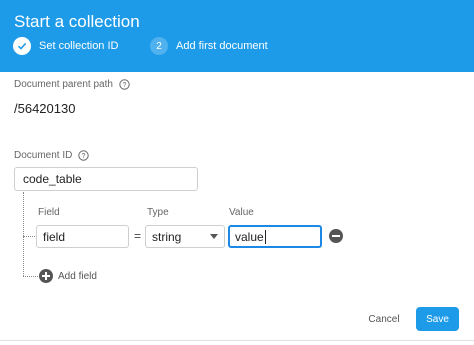  What do you see at coordinates (45, 108) in the screenshot?
I see `parent-path-value: /56420130` at bounding box center [45, 108].